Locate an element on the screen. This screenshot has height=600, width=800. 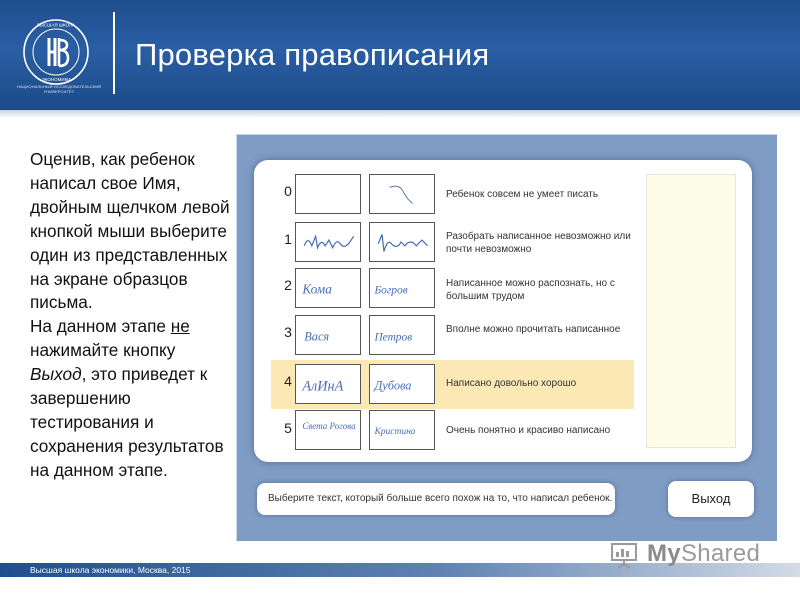
svg-text: ЭКОНОМИКИ is located at coordinates (56, 79).